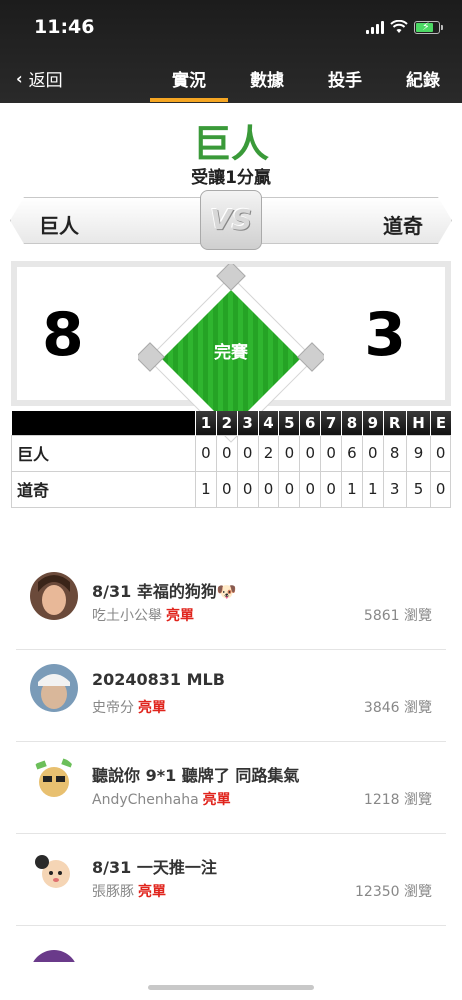 Image resolution: width=462 pixels, height=1000 pixels. I want to click on post-item: 8/31 一天推一注 張豚豚 亮單 12350 瀏覽, so click(231, 880).